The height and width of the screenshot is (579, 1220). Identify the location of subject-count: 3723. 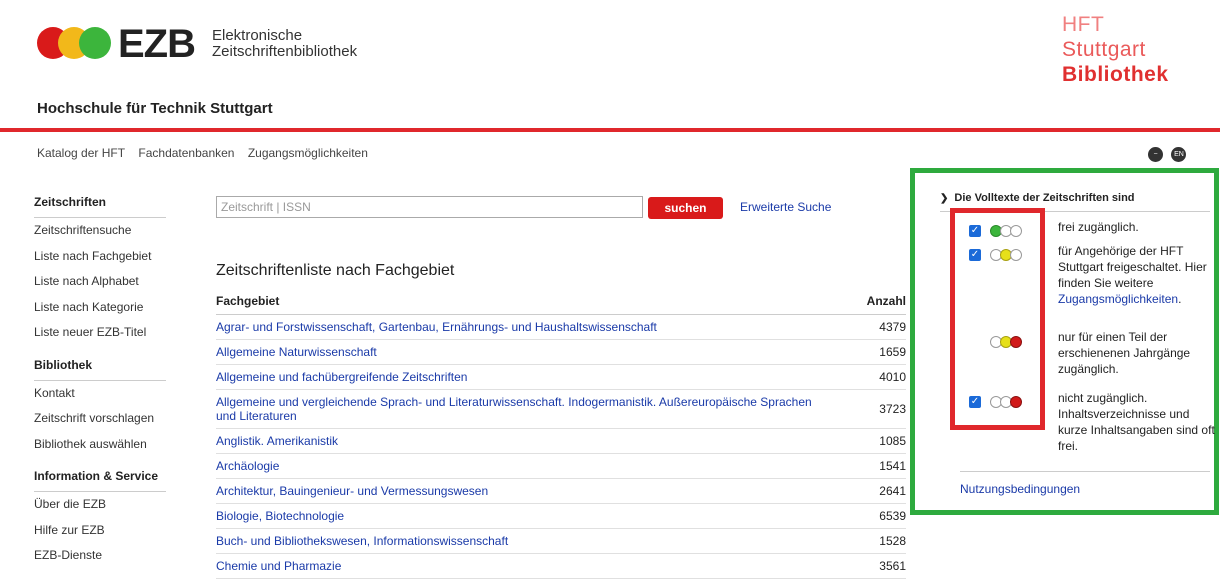
(892, 409).